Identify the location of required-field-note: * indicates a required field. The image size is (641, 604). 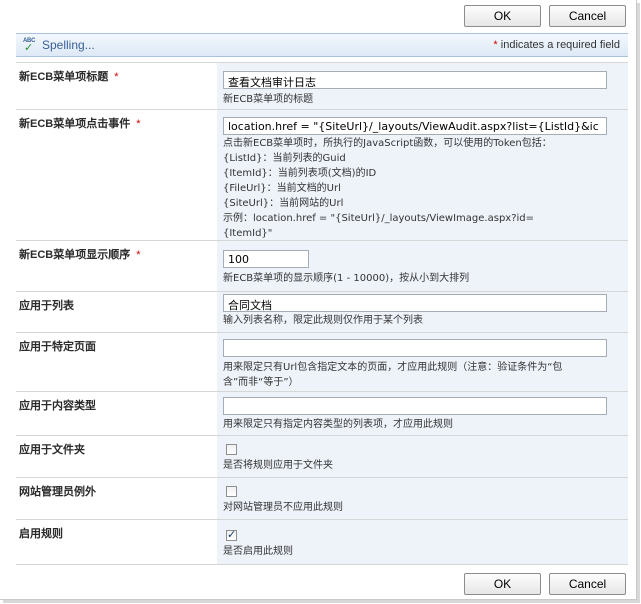
(556, 45).